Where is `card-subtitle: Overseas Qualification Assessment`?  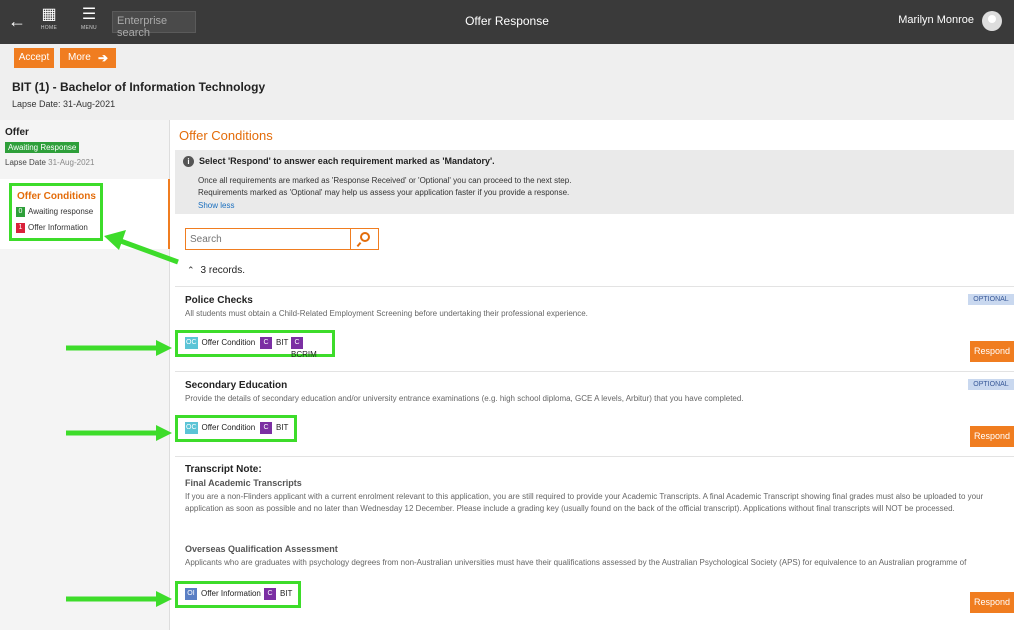
card-subtitle: Overseas Qualification Assessment is located at coordinates (261, 549).